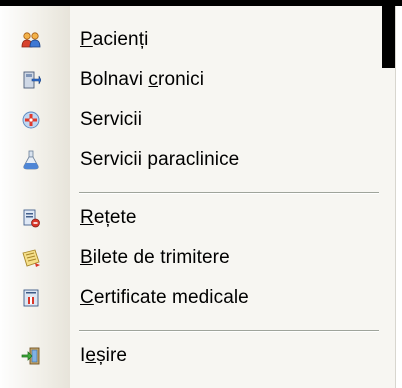 The width and height of the screenshot is (402, 388). I want to click on menu-item-label: Servicii paraclinice, so click(160, 159).